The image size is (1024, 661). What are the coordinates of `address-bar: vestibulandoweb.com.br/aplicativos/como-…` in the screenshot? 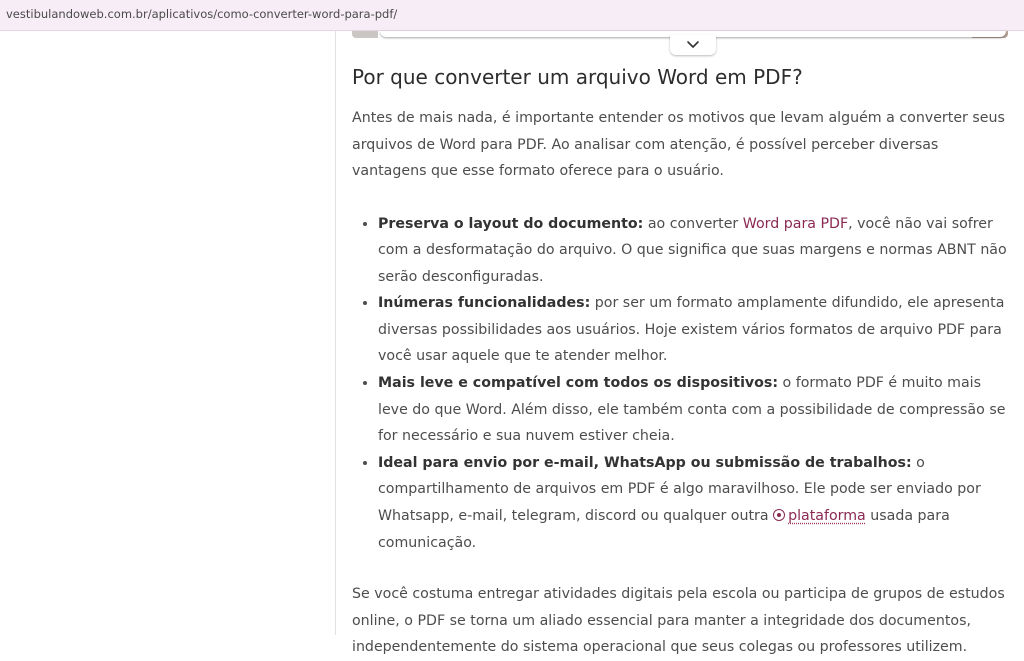 It's located at (512, 15).